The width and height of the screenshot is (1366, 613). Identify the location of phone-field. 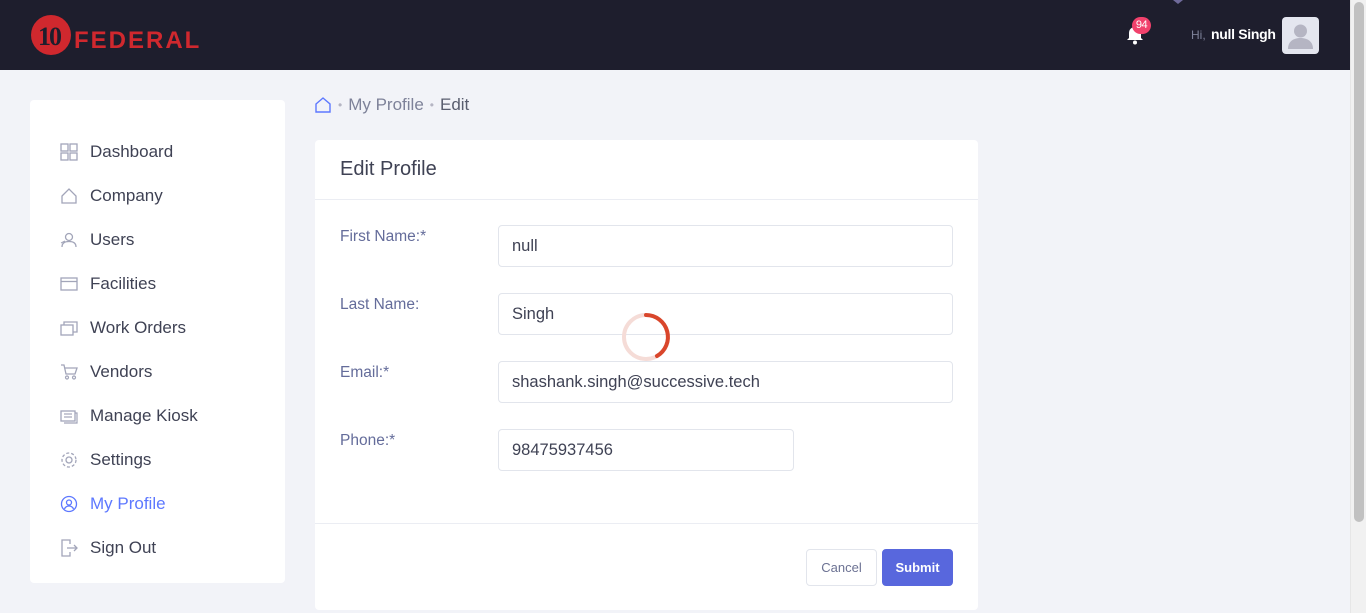
(646, 450).